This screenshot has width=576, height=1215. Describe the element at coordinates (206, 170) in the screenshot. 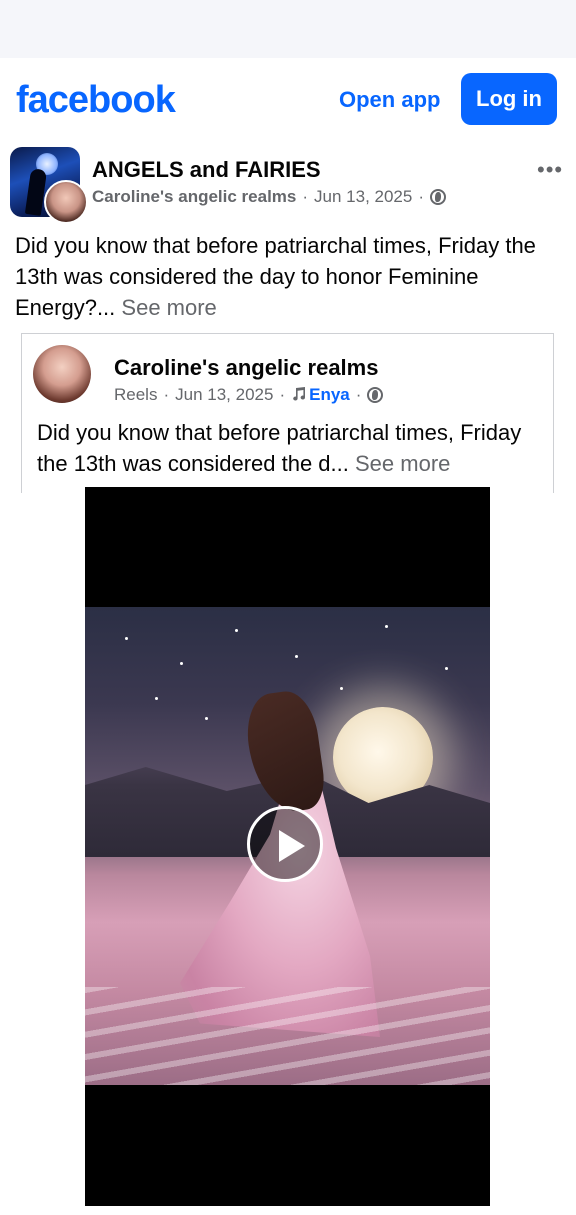

I see `group-name: ANGELS and FAIRIES` at that location.